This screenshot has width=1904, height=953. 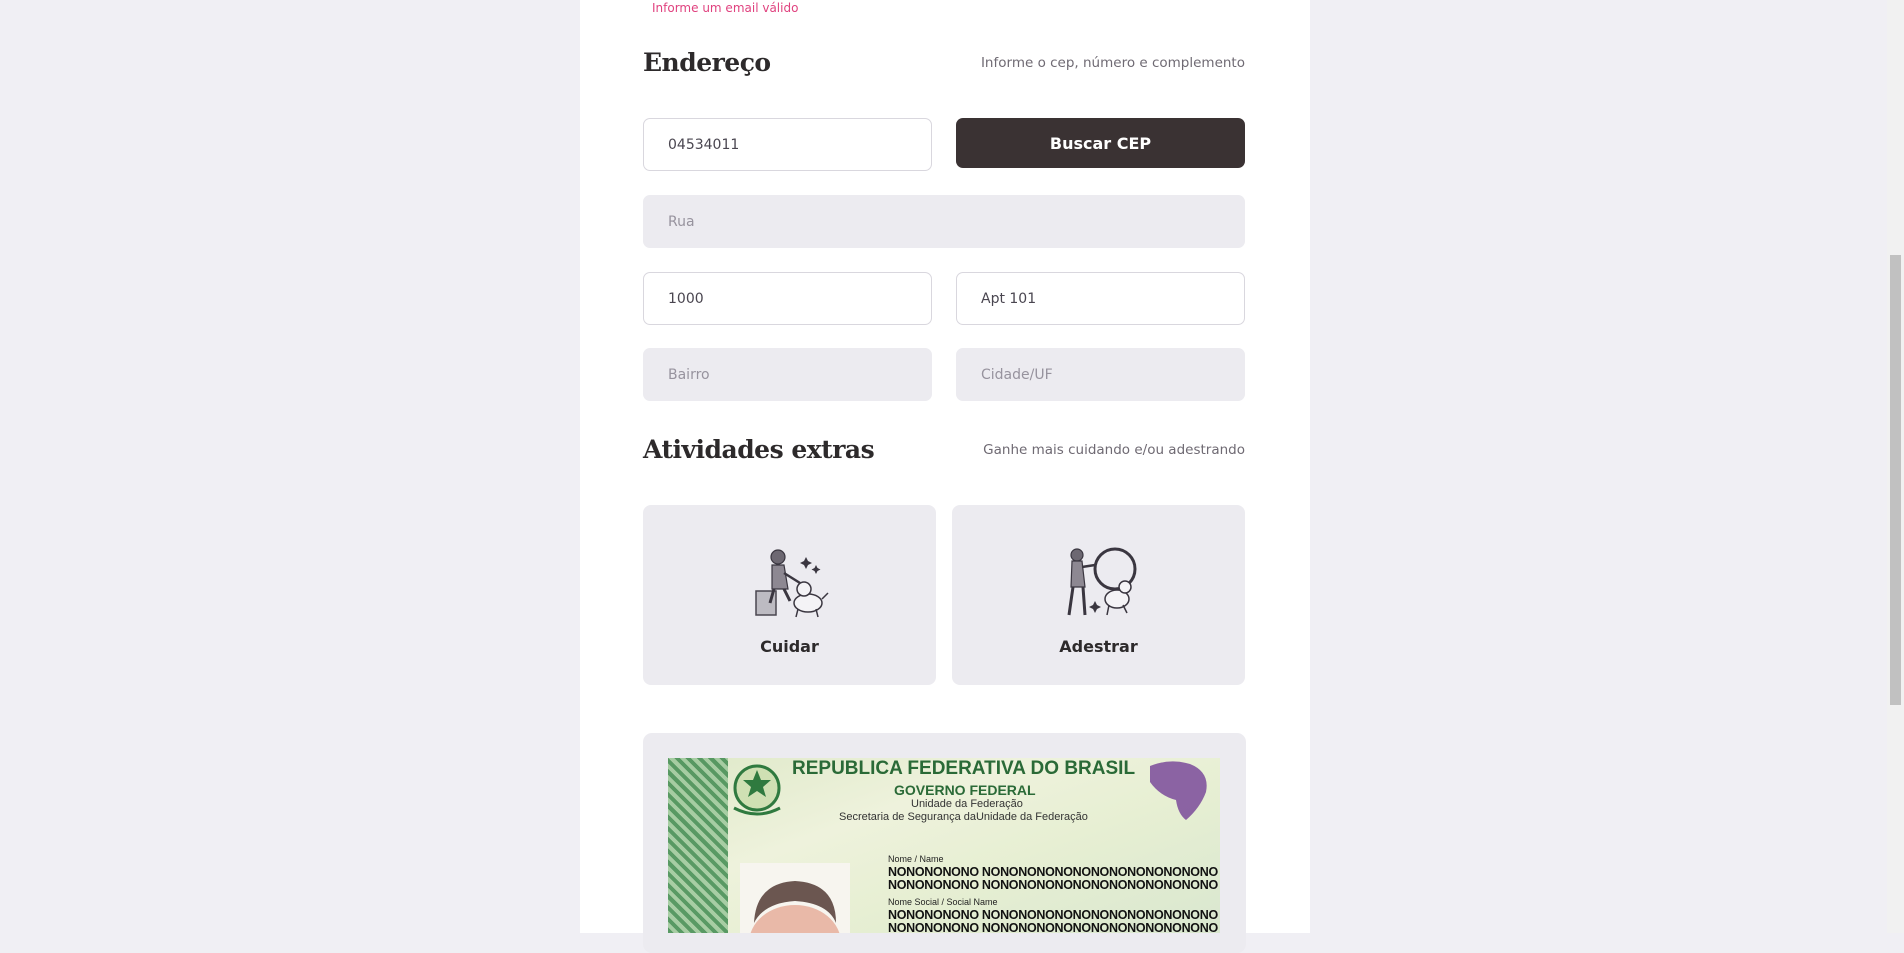 What do you see at coordinates (759, 449) in the screenshot?
I see `extras-section-title: Atividades extras` at bounding box center [759, 449].